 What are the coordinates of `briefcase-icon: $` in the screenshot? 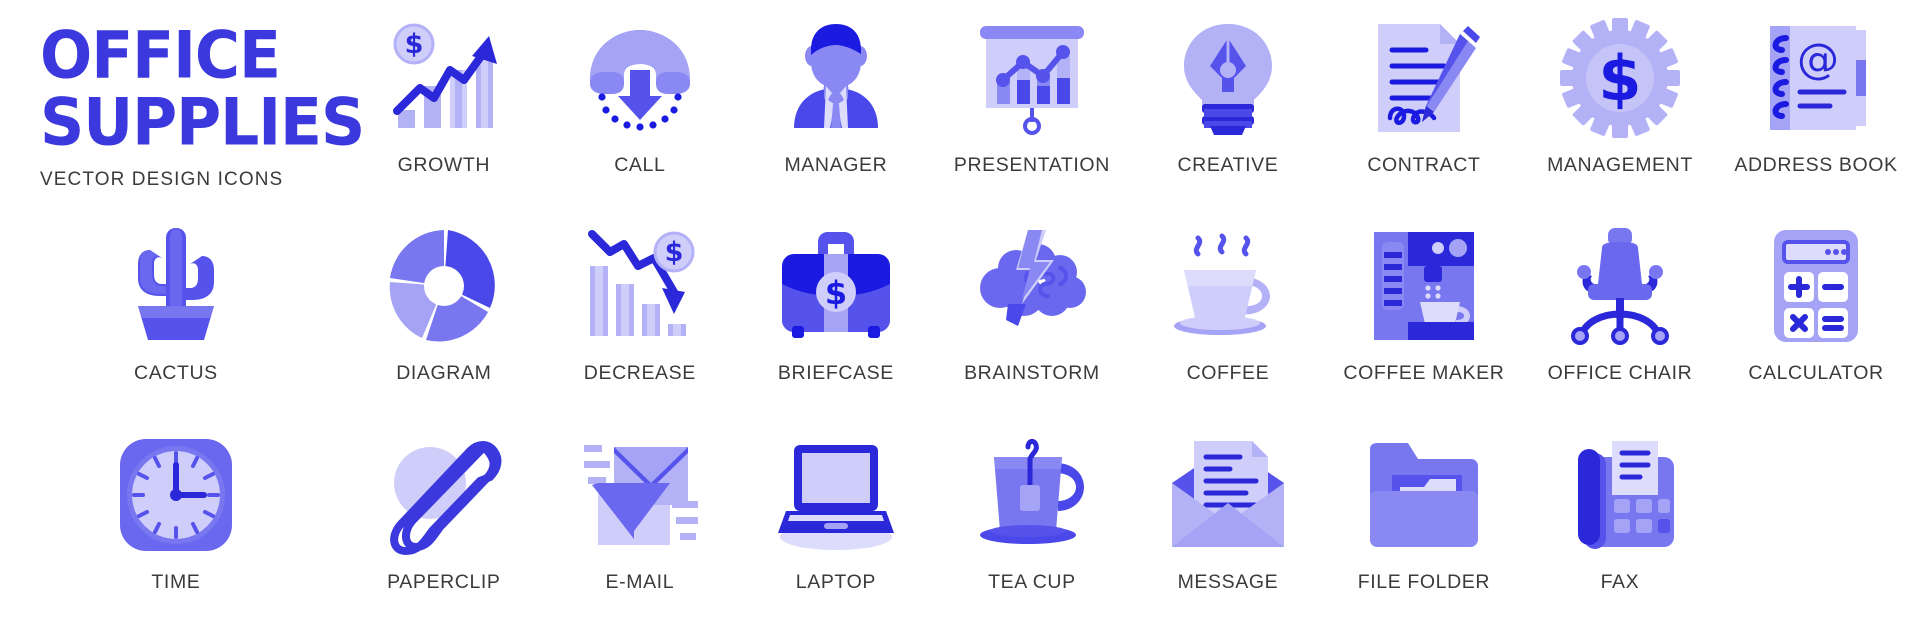 It's located at (836, 286).